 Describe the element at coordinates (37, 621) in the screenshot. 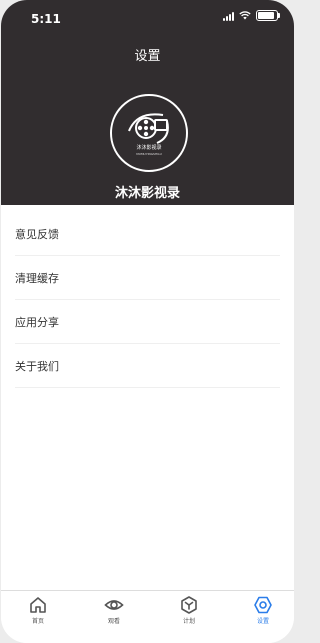

I see `tab-label: 首页` at that location.